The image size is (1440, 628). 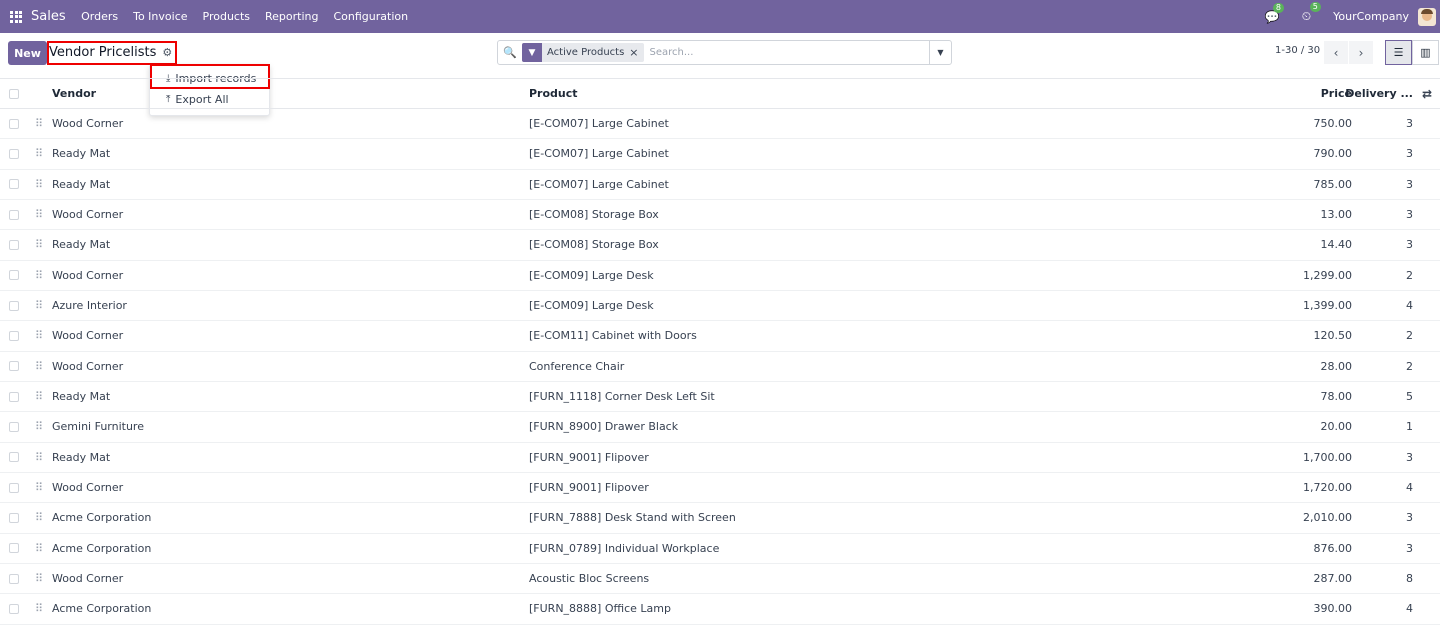 I want to click on kanban-view-button: ▥, so click(x=1425, y=52).